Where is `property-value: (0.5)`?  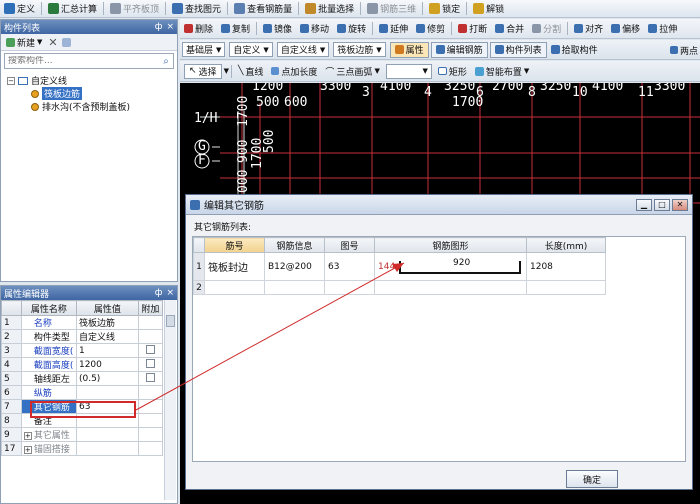
property-value: (0.5) is located at coordinates (107, 378).